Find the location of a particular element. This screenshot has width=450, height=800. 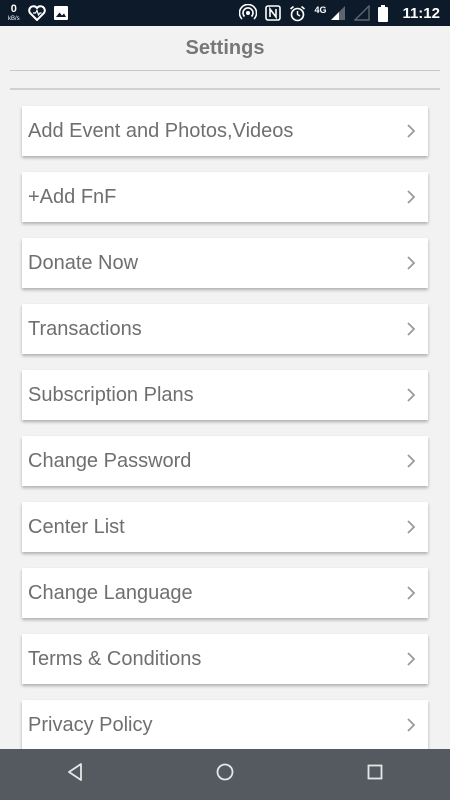

page-title: Settings is located at coordinates (225, 47).